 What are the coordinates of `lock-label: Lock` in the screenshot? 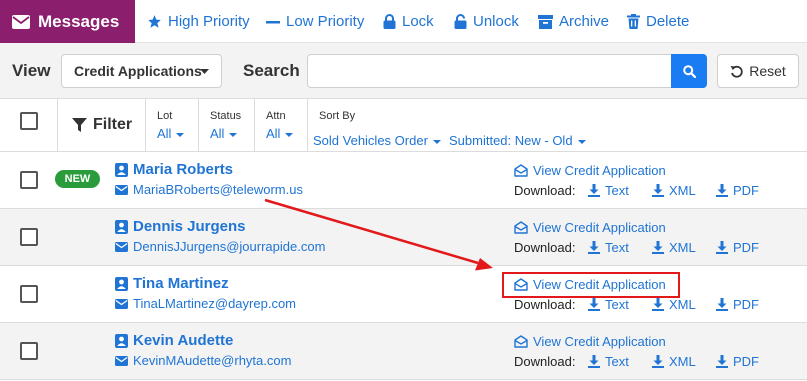 It's located at (418, 21).